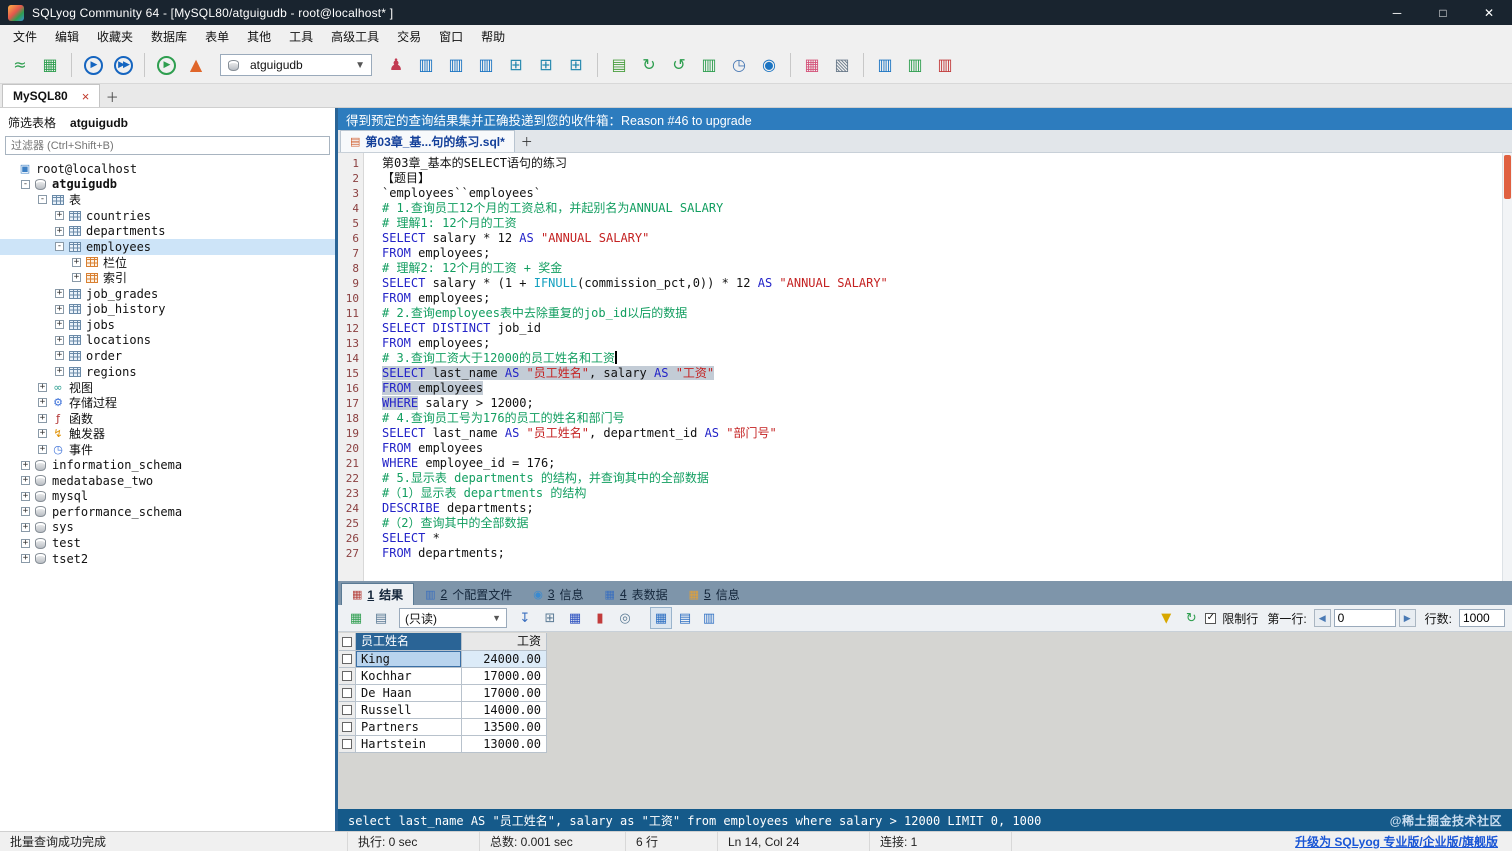 The image size is (1512, 851). I want to click on grid-cell: De Haan, so click(409, 693).